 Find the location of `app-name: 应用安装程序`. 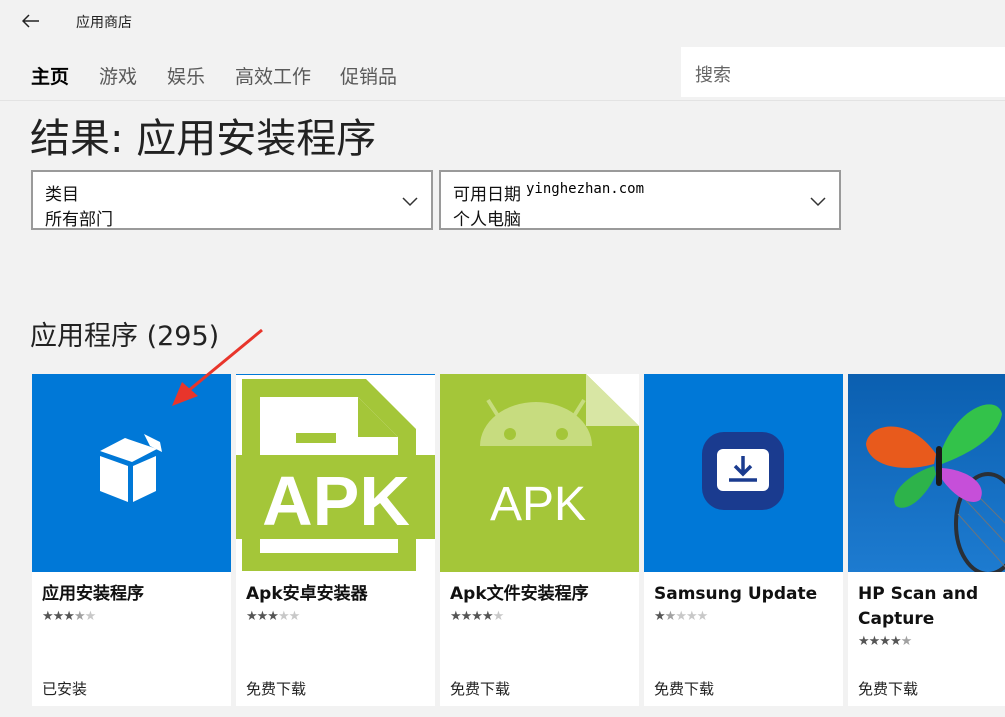

app-name: 应用安装程序 is located at coordinates (93, 594).